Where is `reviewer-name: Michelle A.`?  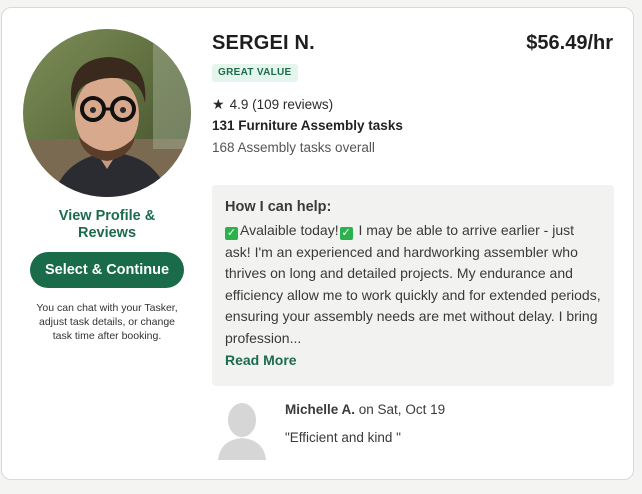 reviewer-name: Michelle A. is located at coordinates (320, 409).